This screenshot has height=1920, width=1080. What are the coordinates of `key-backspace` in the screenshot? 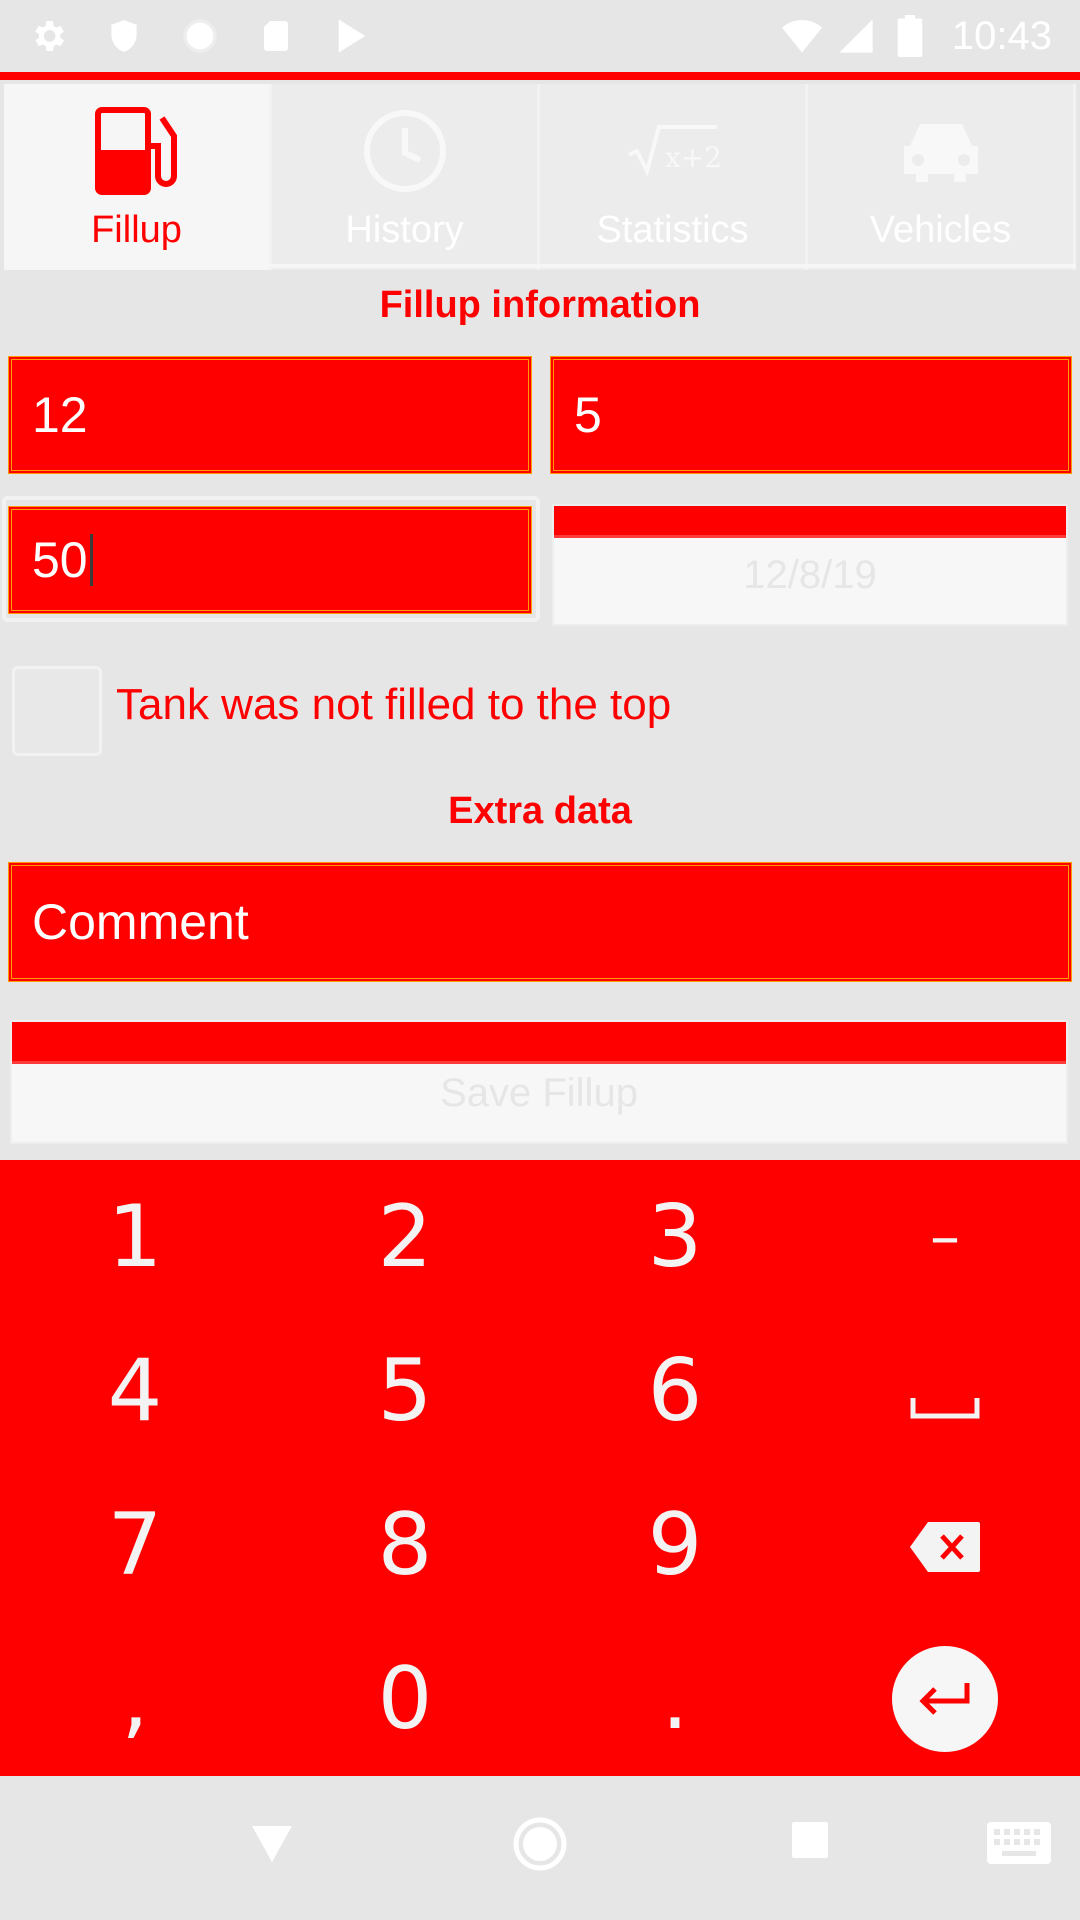 It's located at (945, 1545).